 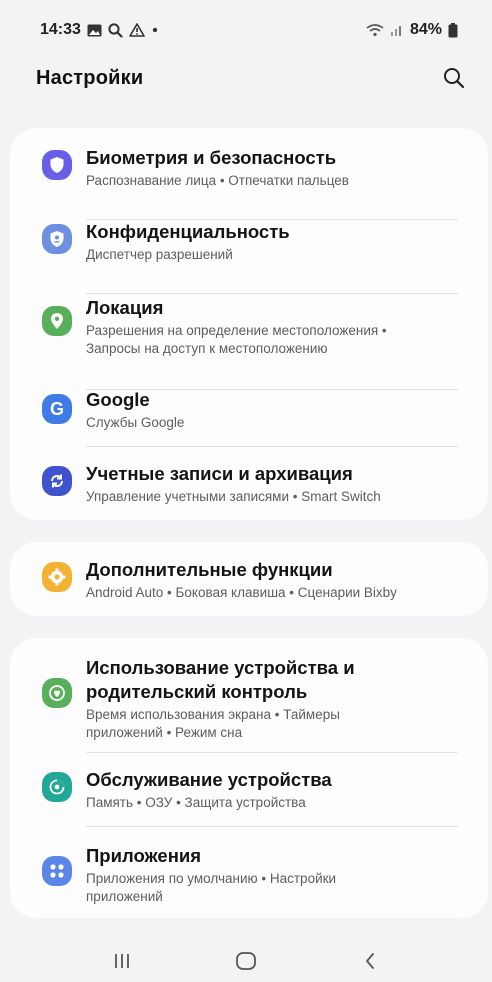 I want to click on battery-percent: 84%, so click(x=425, y=29).